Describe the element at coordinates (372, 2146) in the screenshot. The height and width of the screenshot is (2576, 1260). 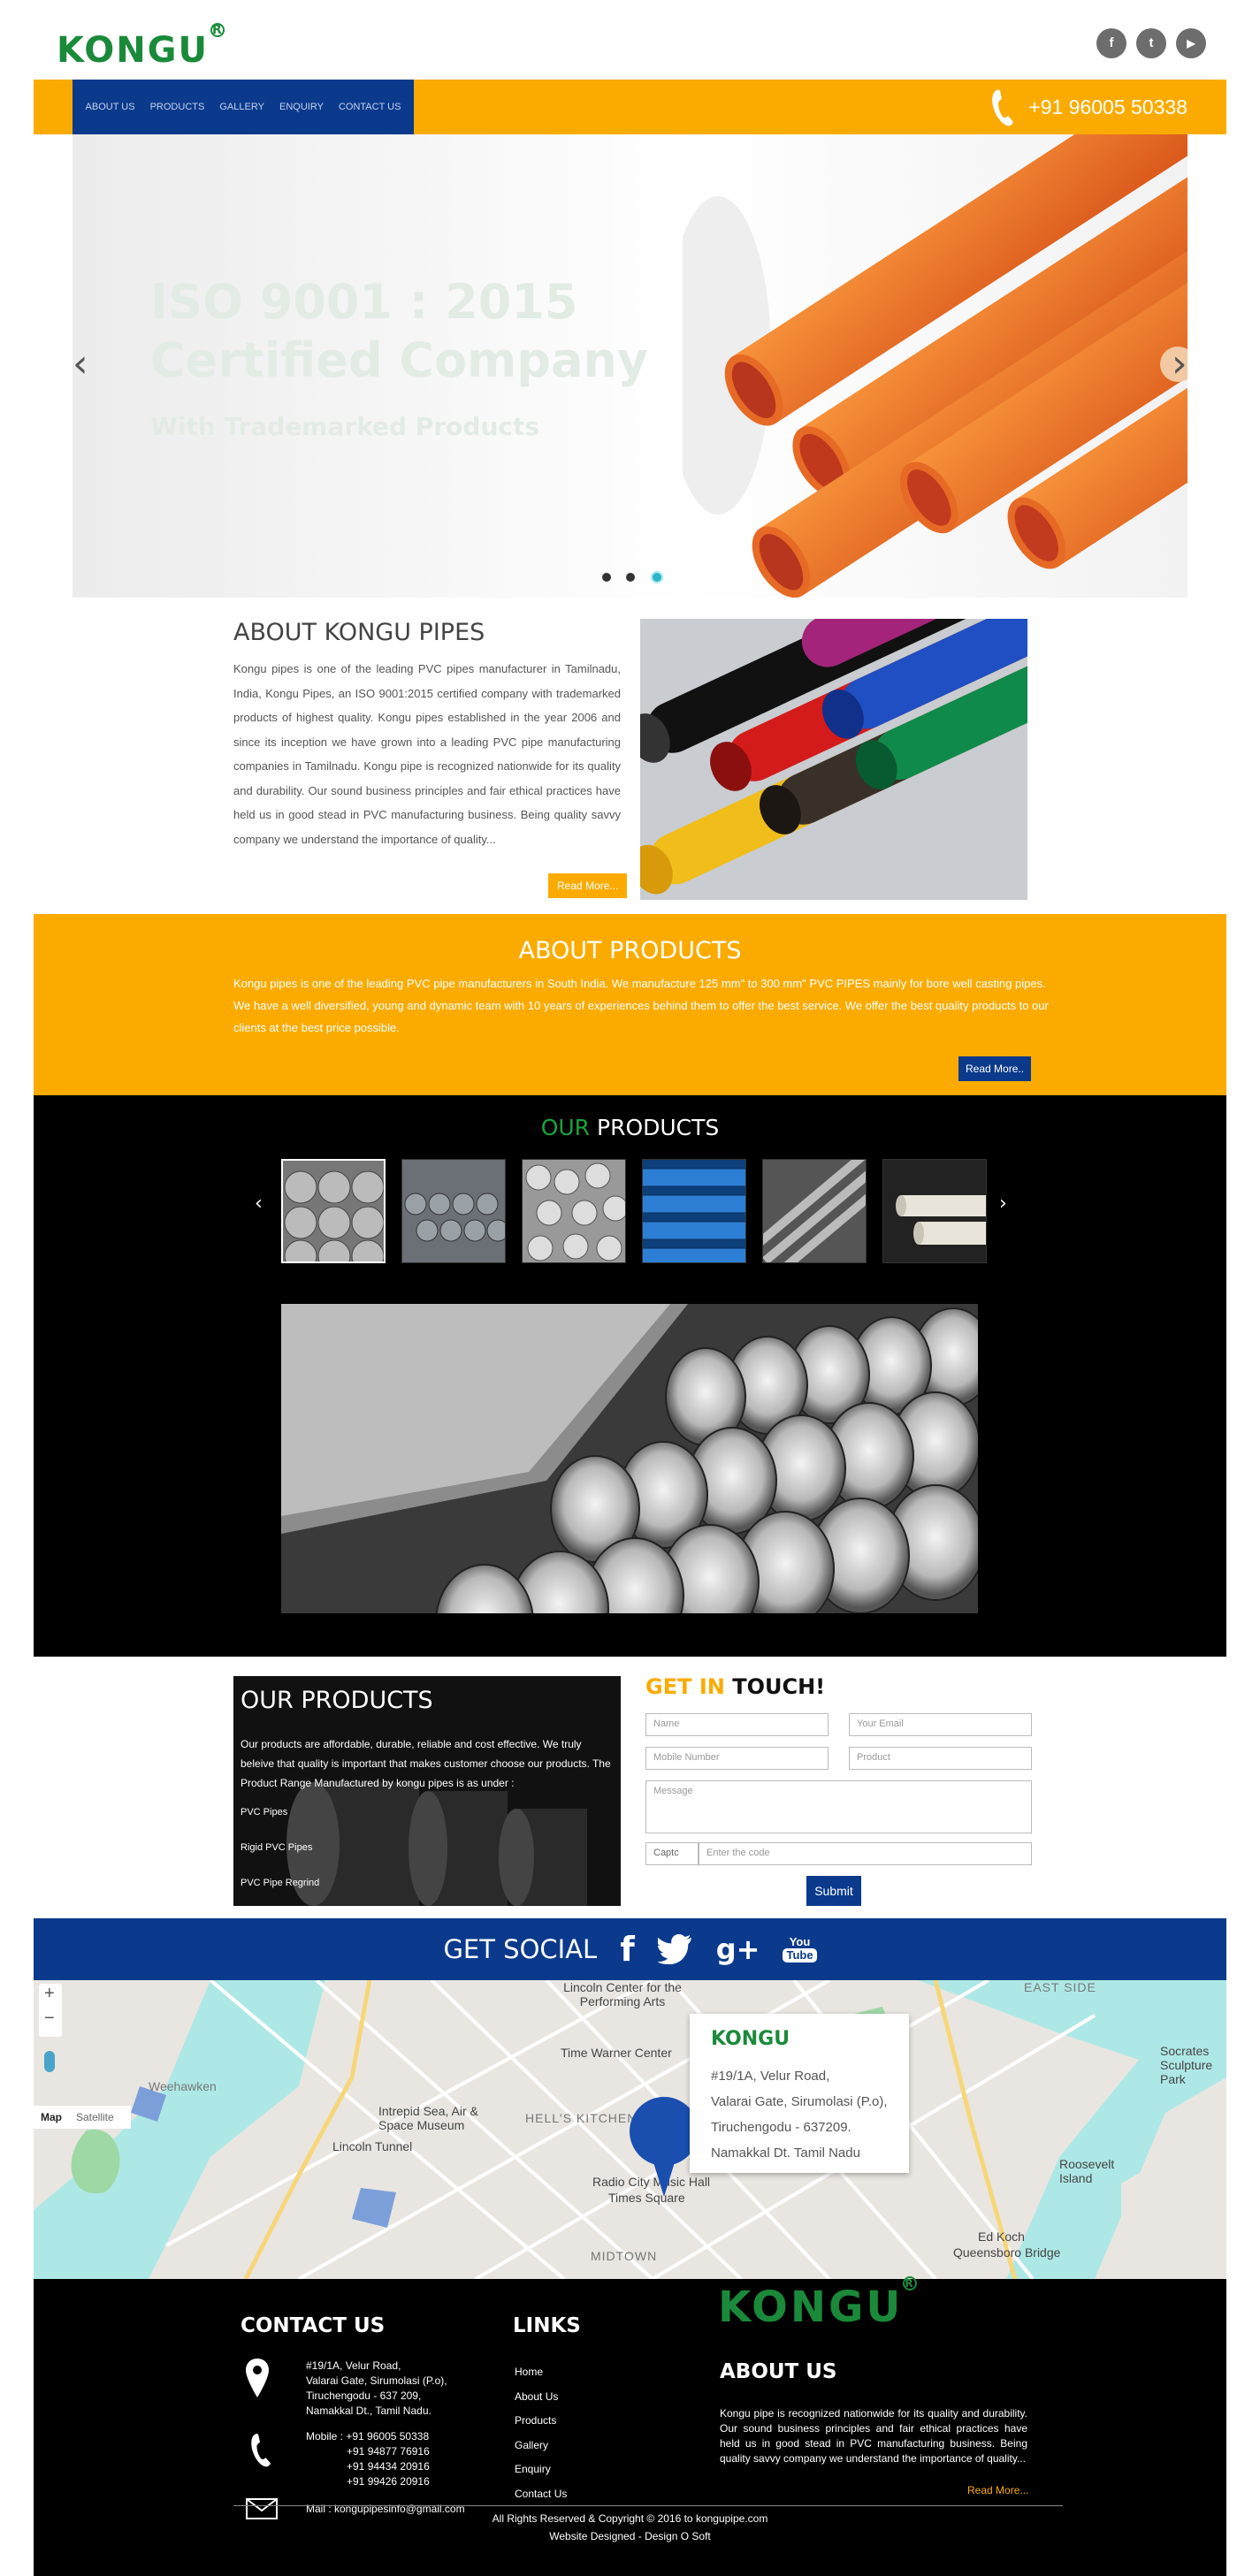
I see `map-label: Lincoln Tunnel` at that location.